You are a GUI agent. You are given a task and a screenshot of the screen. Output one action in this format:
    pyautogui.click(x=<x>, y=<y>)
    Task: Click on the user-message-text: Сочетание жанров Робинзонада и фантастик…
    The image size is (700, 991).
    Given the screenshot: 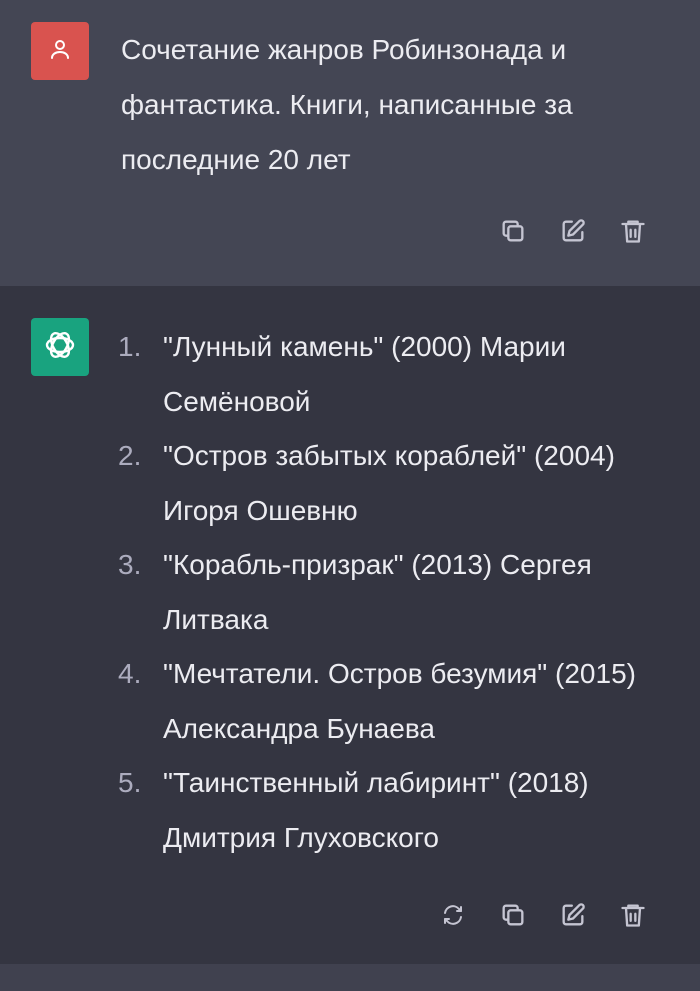 What is the action you would take?
    pyautogui.click(x=347, y=104)
    